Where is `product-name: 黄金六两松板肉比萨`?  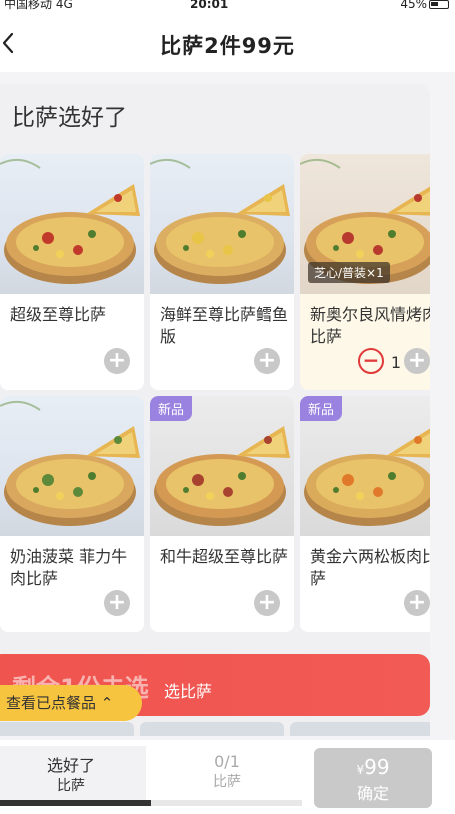 product-name: 黄金六两松板肉比萨 is located at coordinates (370, 567).